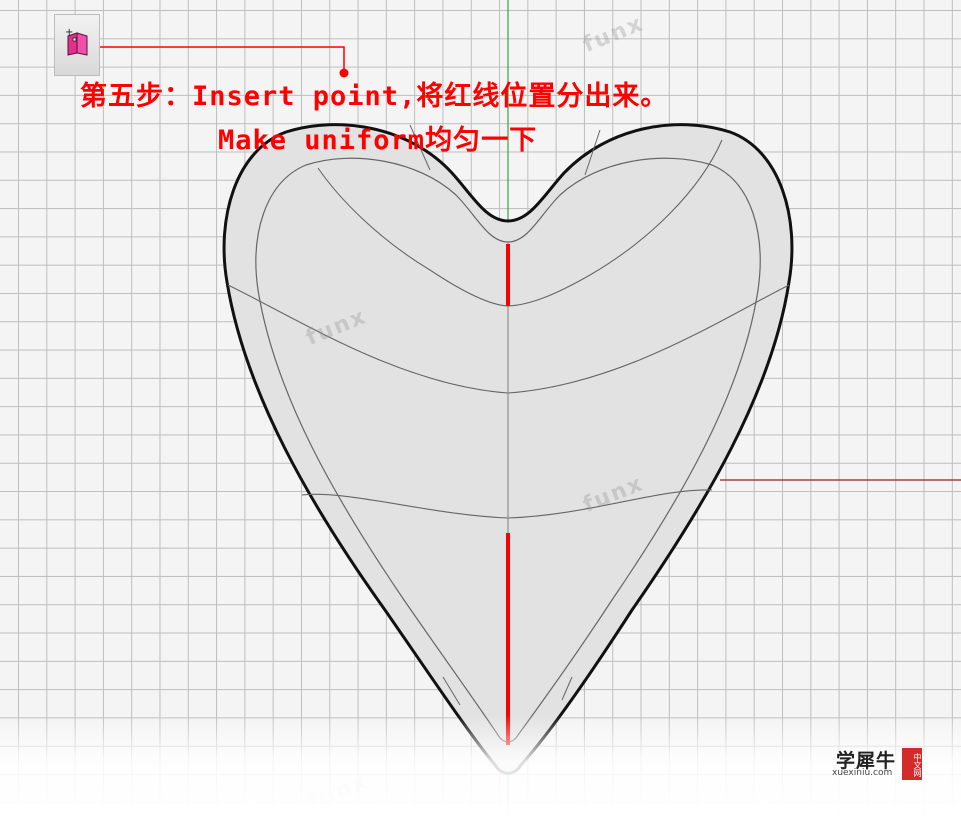 The width and height of the screenshot is (961, 817). What do you see at coordinates (222, 59) in the screenshot?
I see `callout-leader-line` at bounding box center [222, 59].